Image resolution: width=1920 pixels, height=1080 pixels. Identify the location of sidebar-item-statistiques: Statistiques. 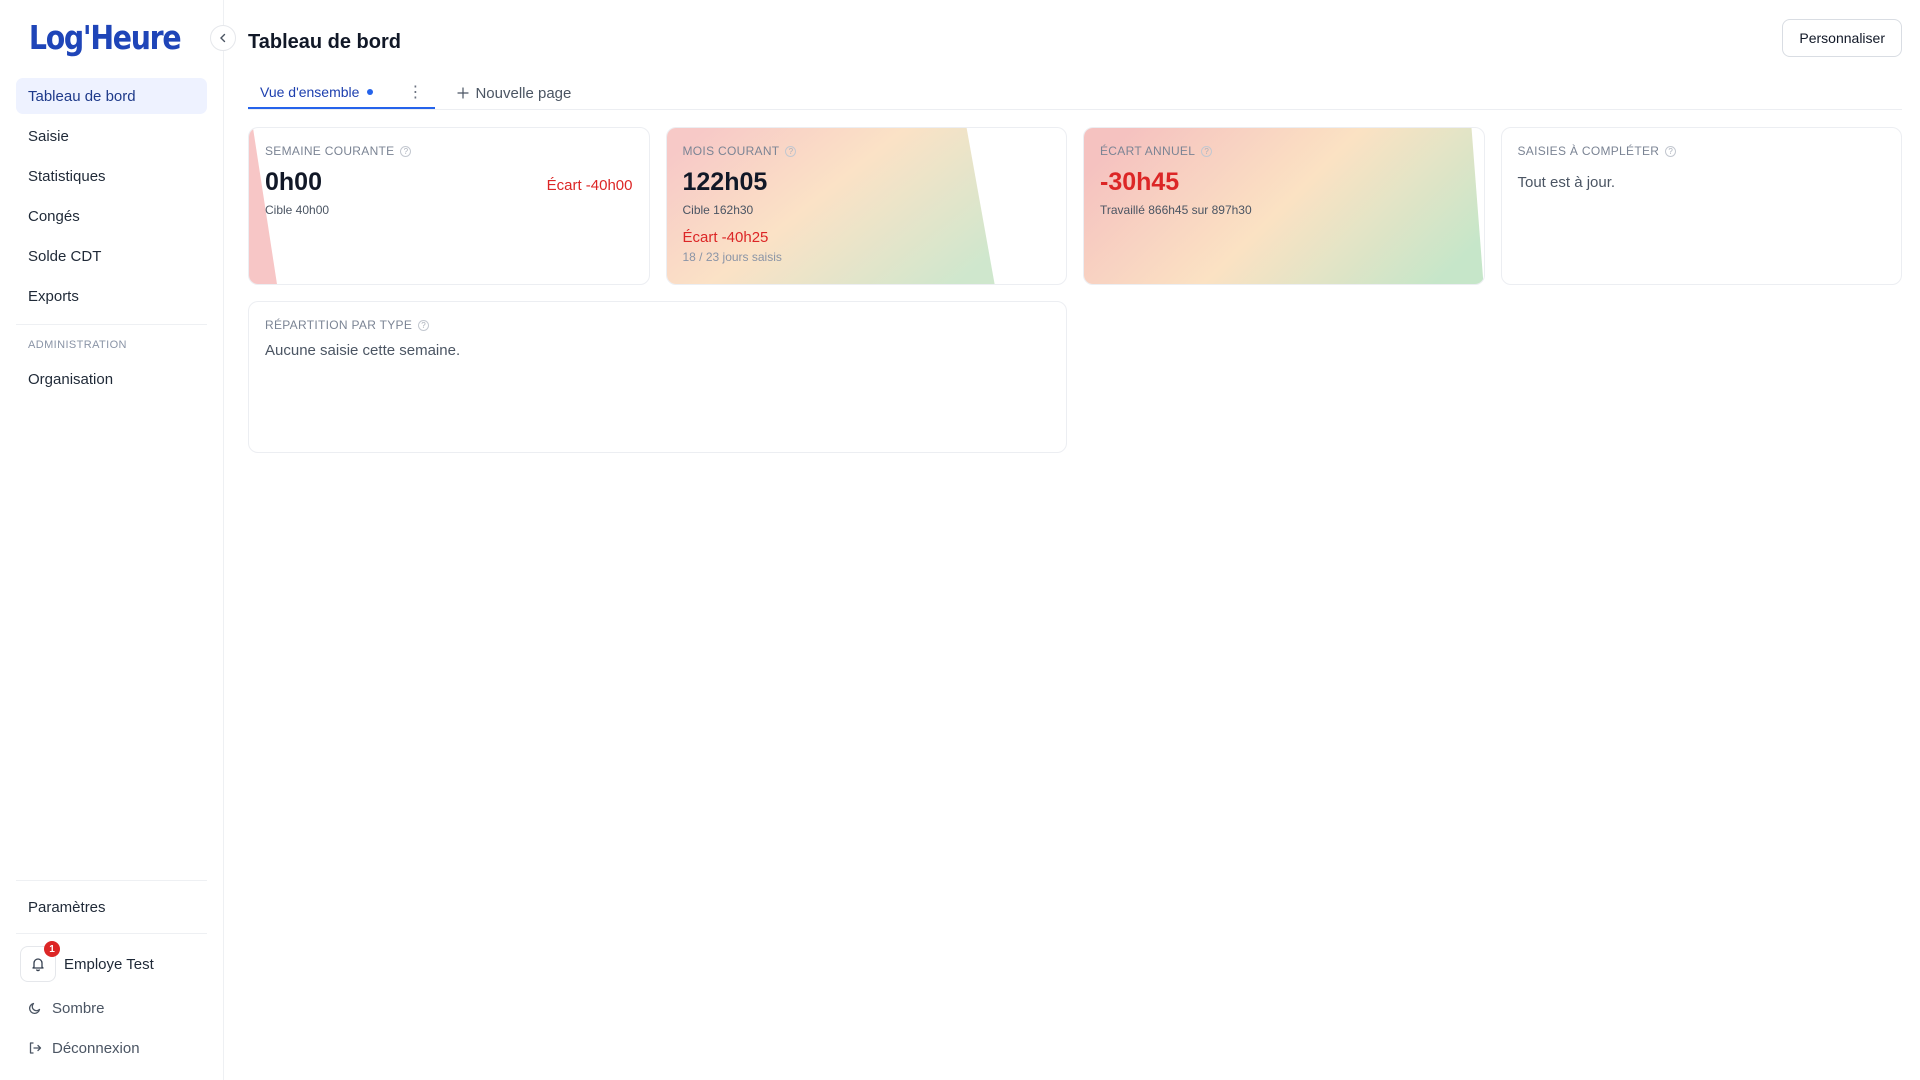
(111, 176).